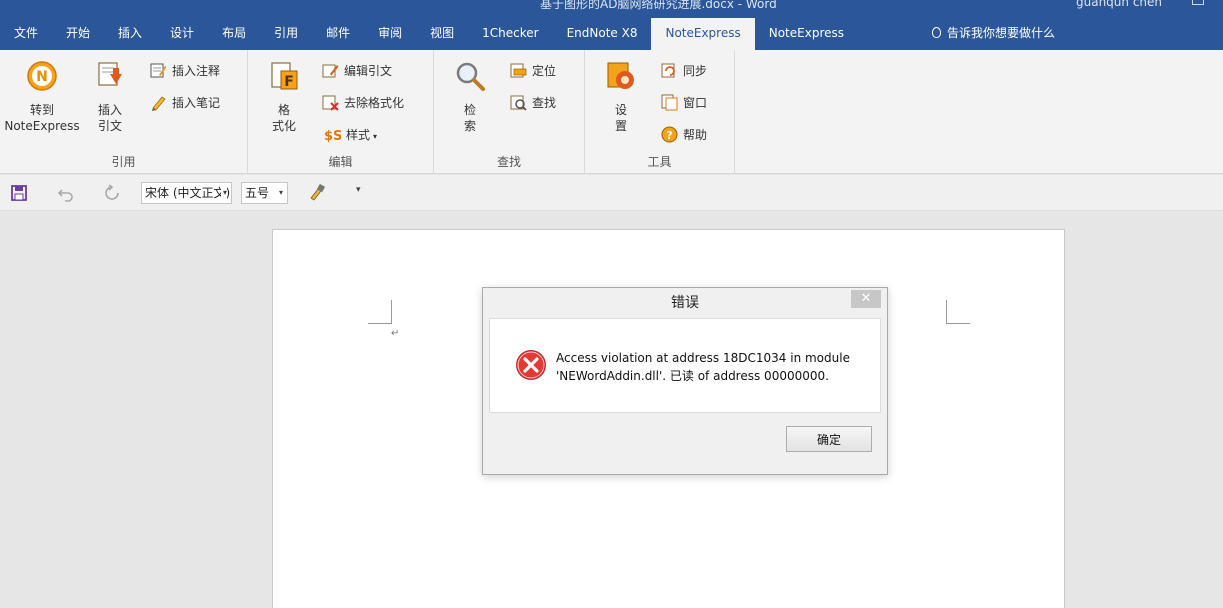  What do you see at coordinates (42, 97) in the screenshot?
I see `goto-noteexpress-button: N 转到 NoteExpress` at bounding box center [42, 97].